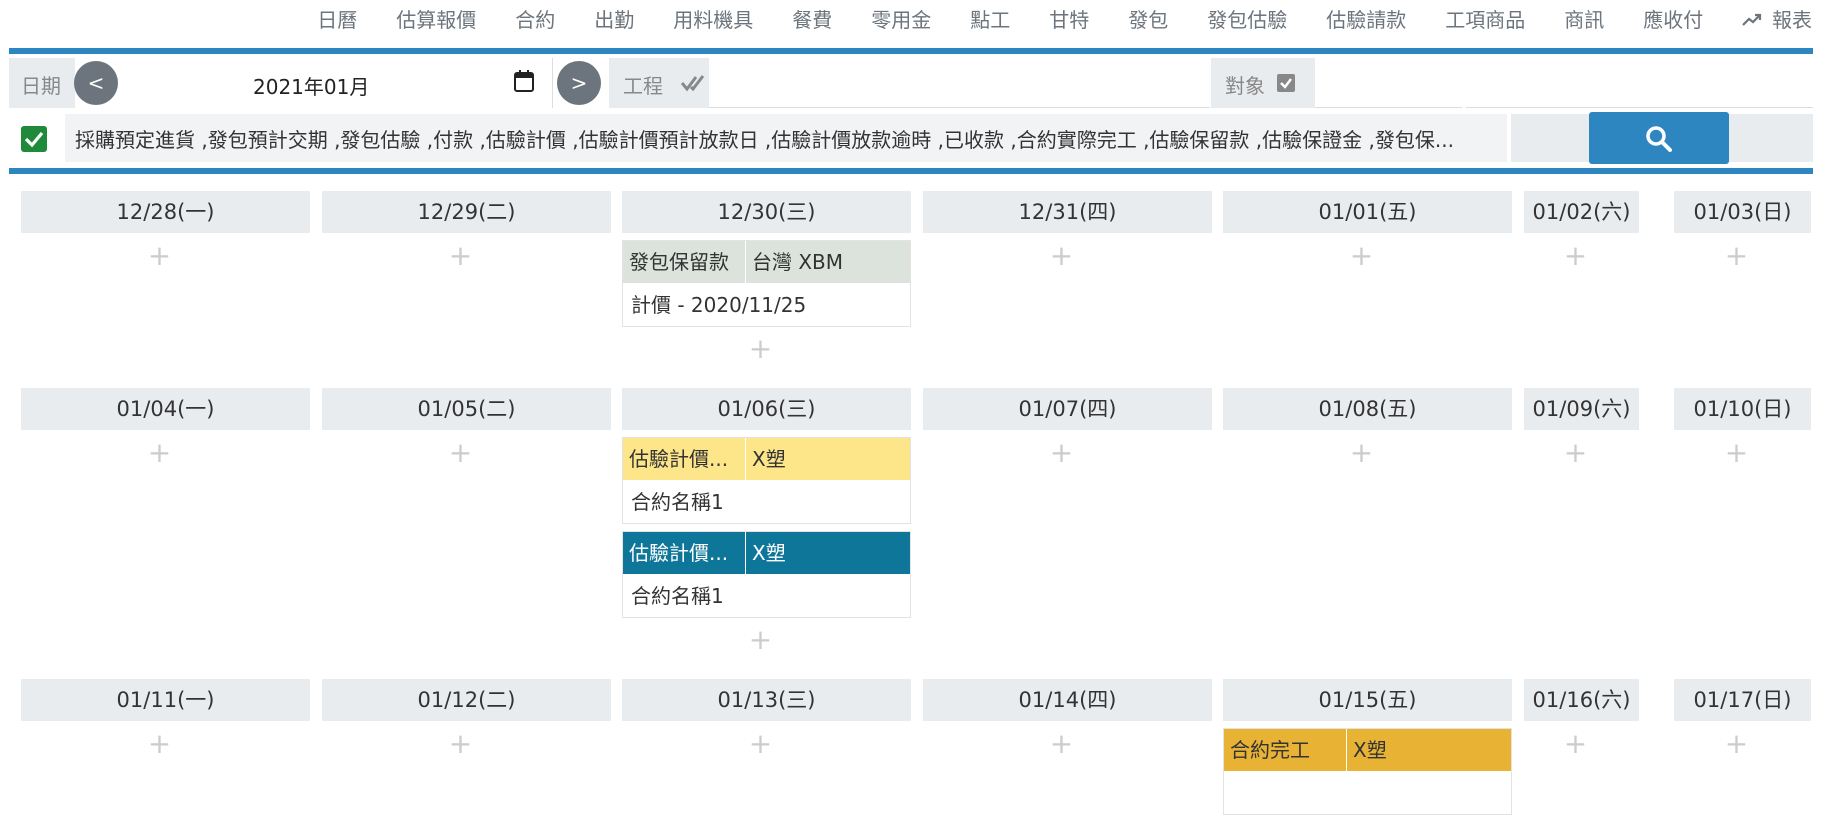 This screenshot has width=1824, height=815. I want to click on day-header: 01/15(五), so click(1367, 700).